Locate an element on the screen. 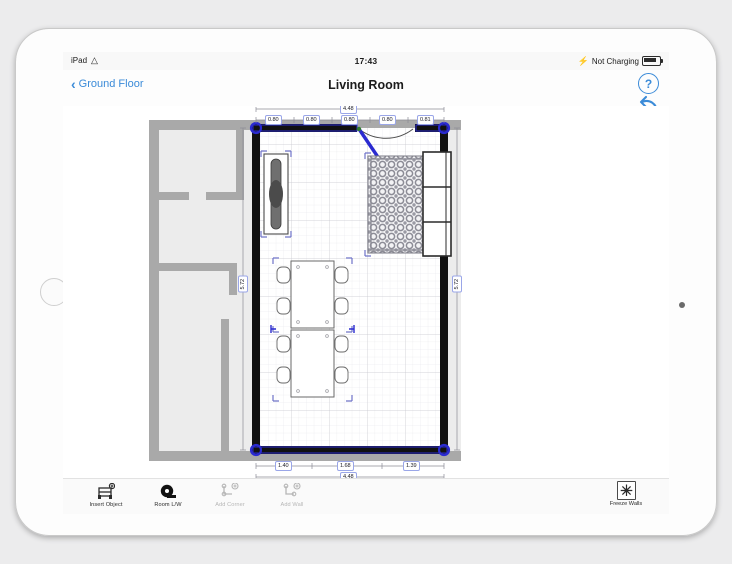  tool-room-lw: Room L/W is located at coordinates (168, 495).